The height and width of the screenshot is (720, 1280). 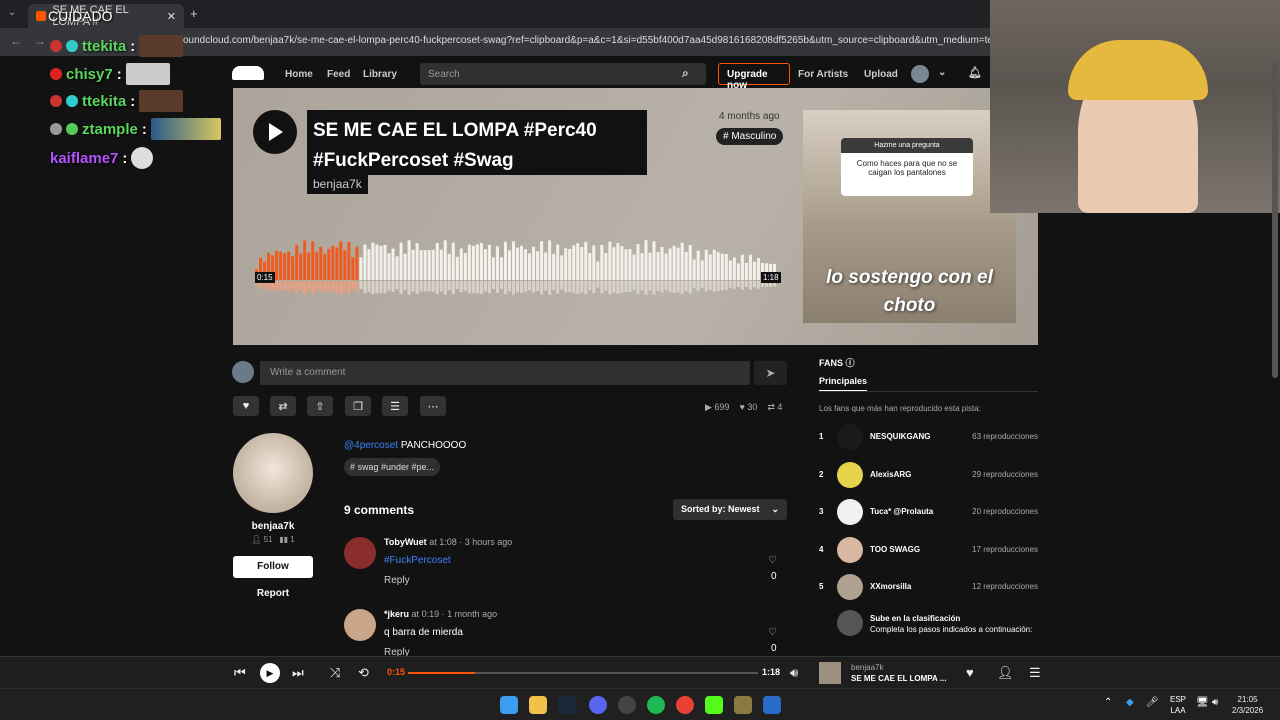 I want to click on tray-app-icon: ◆, so click(x=1130, y=702).